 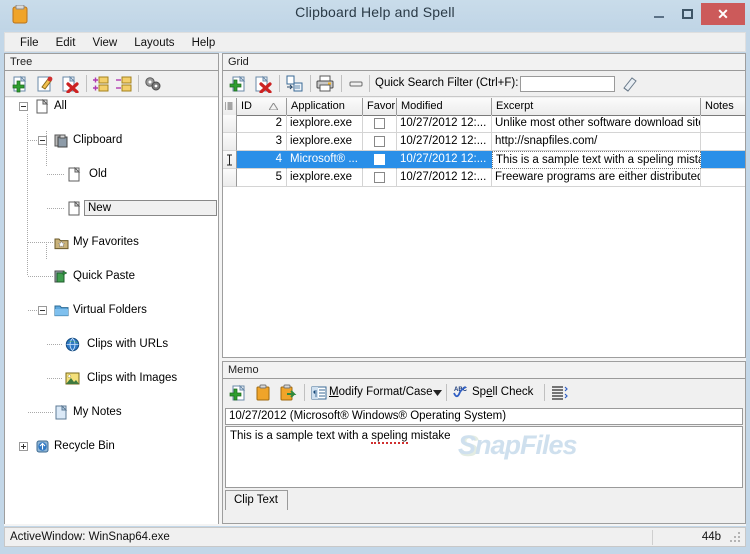 I want to click on menu-item-view: View, so click(x=104, y=43).